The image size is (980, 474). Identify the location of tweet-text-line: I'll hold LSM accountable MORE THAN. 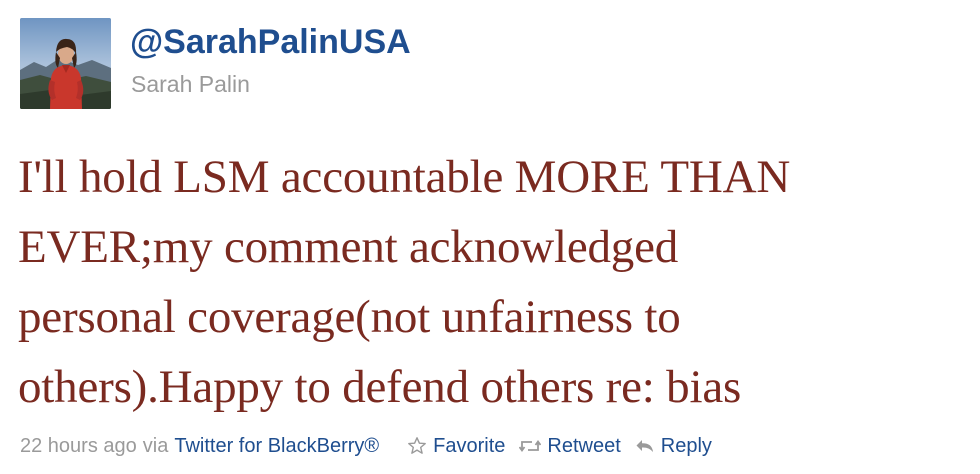
(404, 177).